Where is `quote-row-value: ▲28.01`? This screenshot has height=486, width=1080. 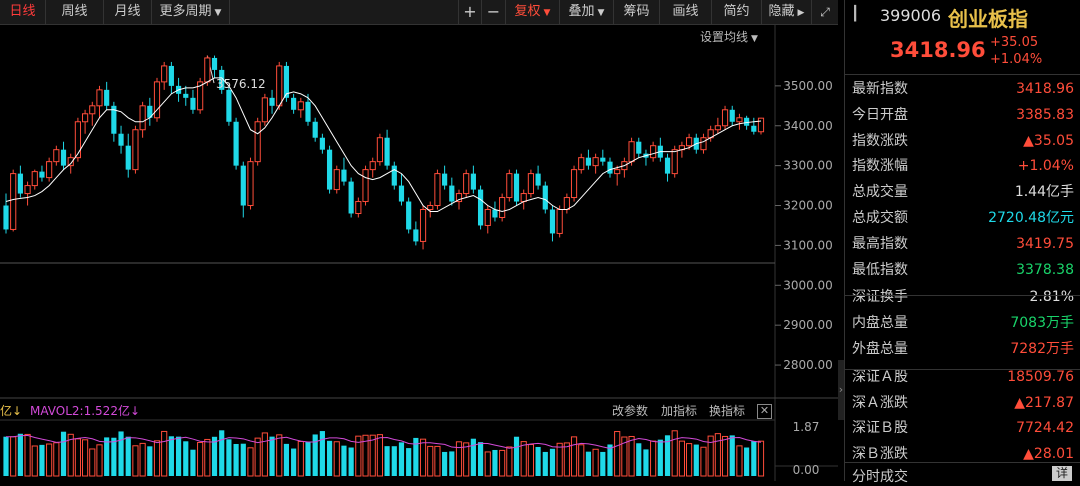
quote-row-value: ▲28.01 is located at coordinates (1048, 454).